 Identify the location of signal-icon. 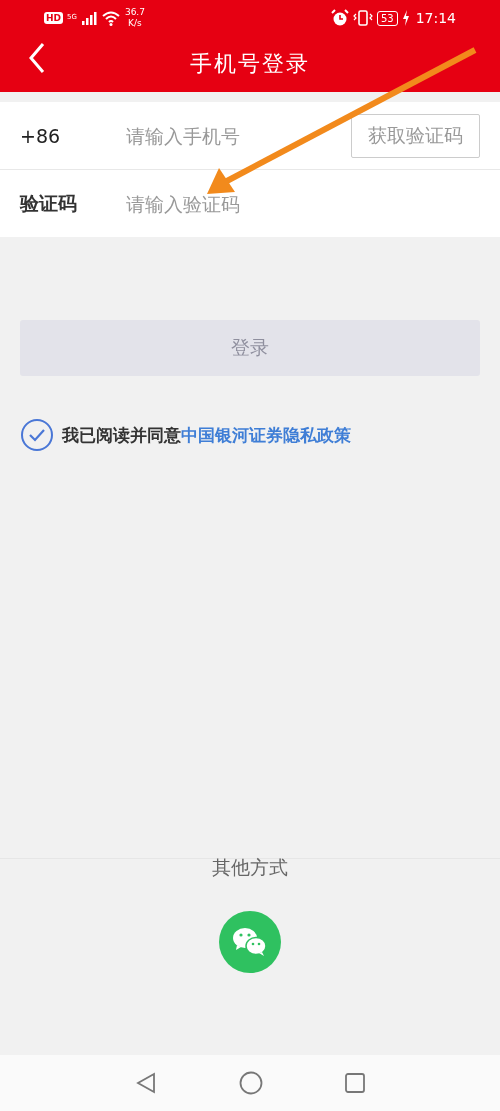
(88, 18).